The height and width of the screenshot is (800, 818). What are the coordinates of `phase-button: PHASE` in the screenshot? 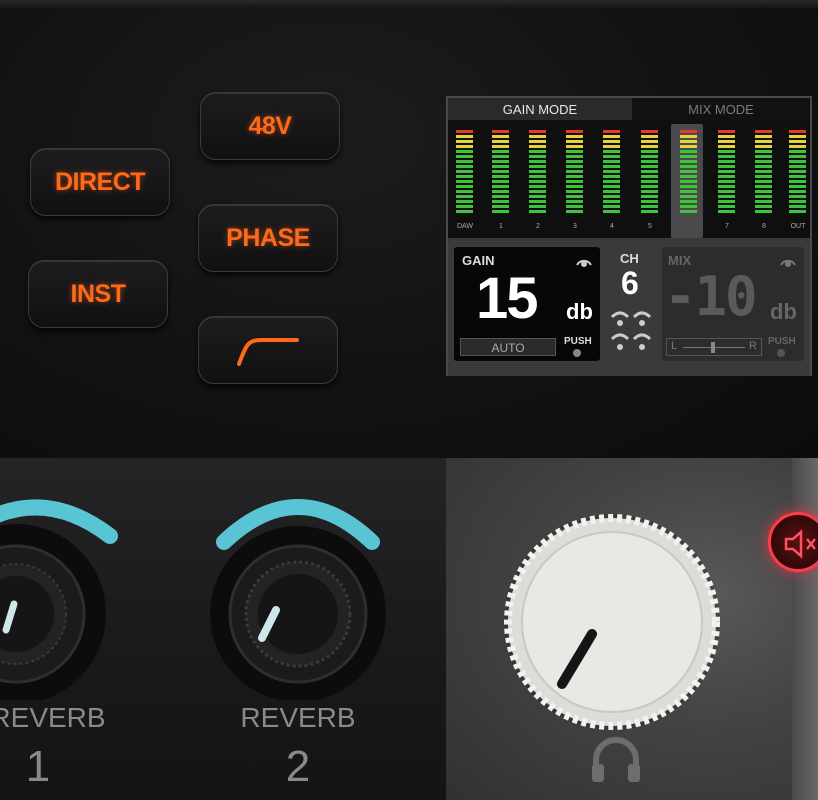 It's located at (268, 238).